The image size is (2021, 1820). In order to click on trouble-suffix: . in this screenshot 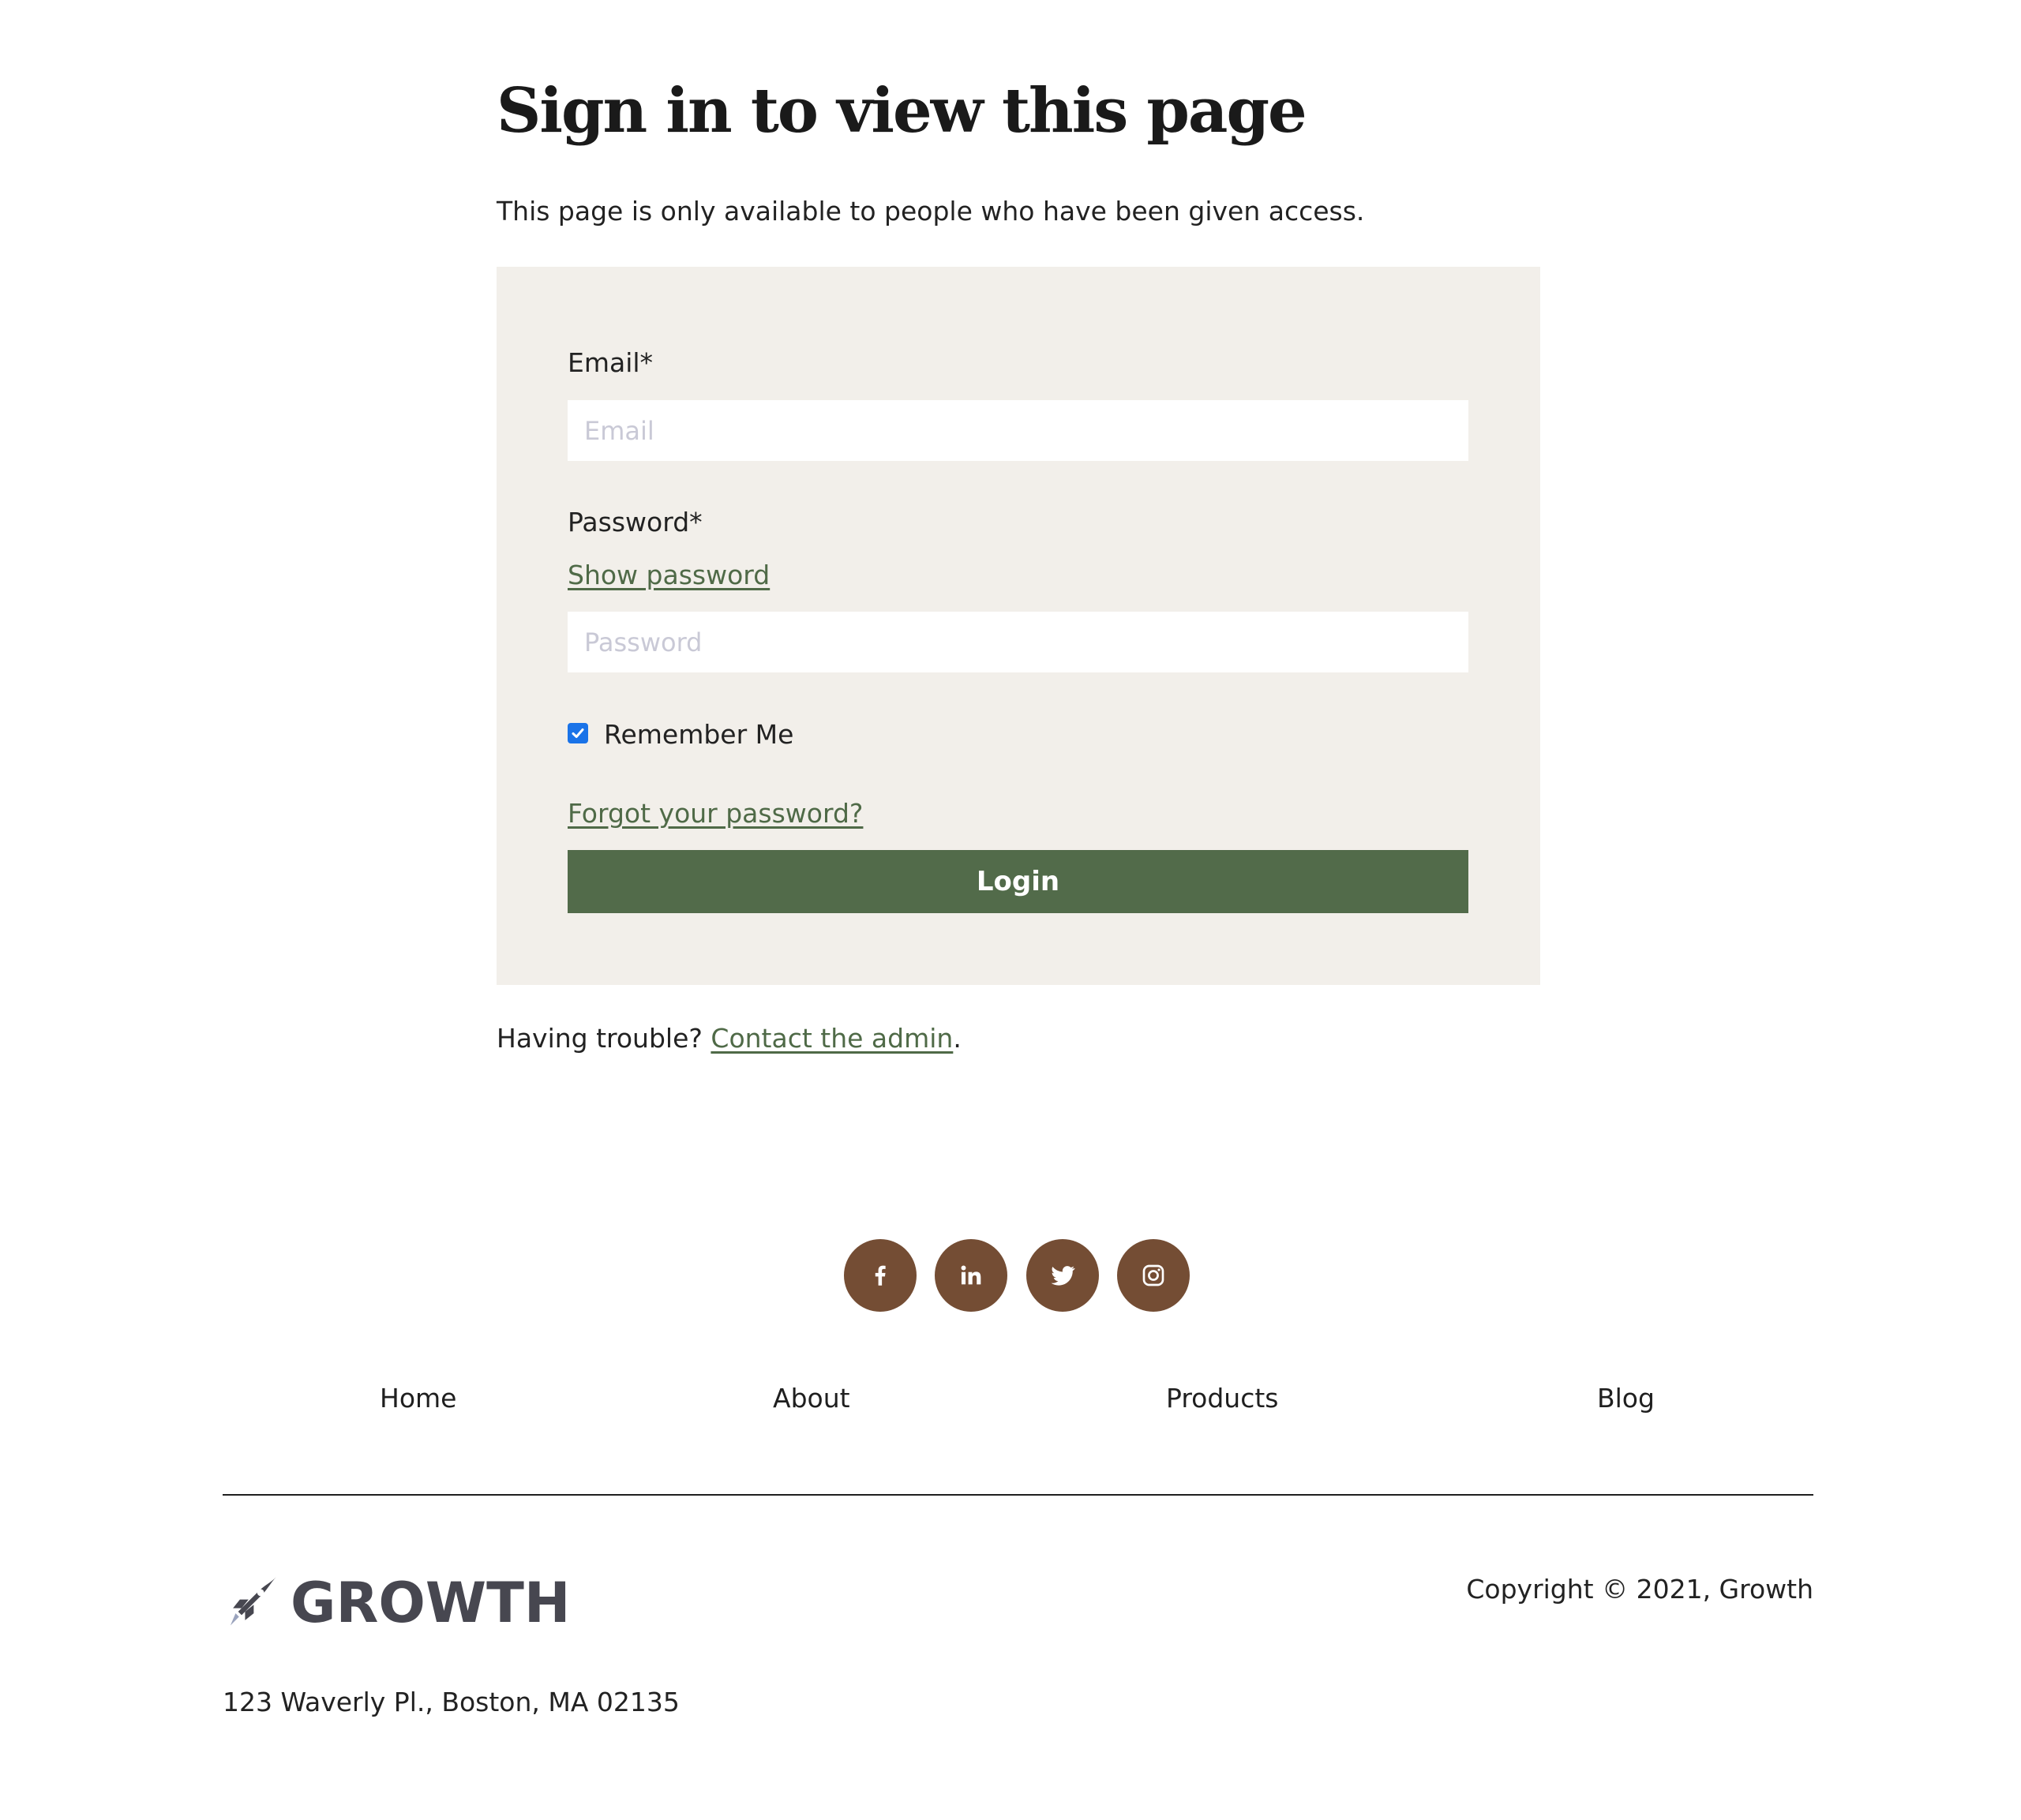, I will do `click(957, 1038)`.